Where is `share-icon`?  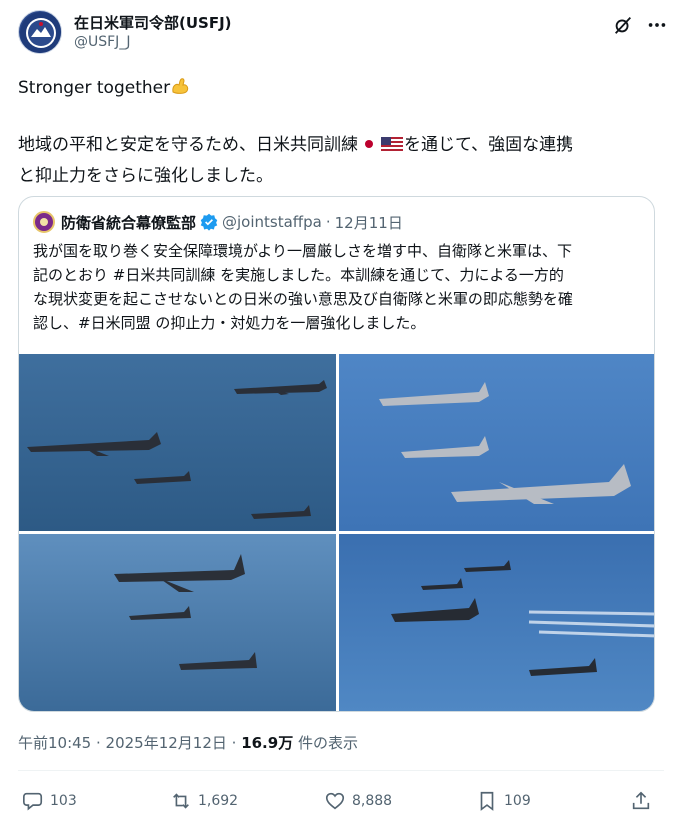
share-icon is located at coordinates (641, 800).